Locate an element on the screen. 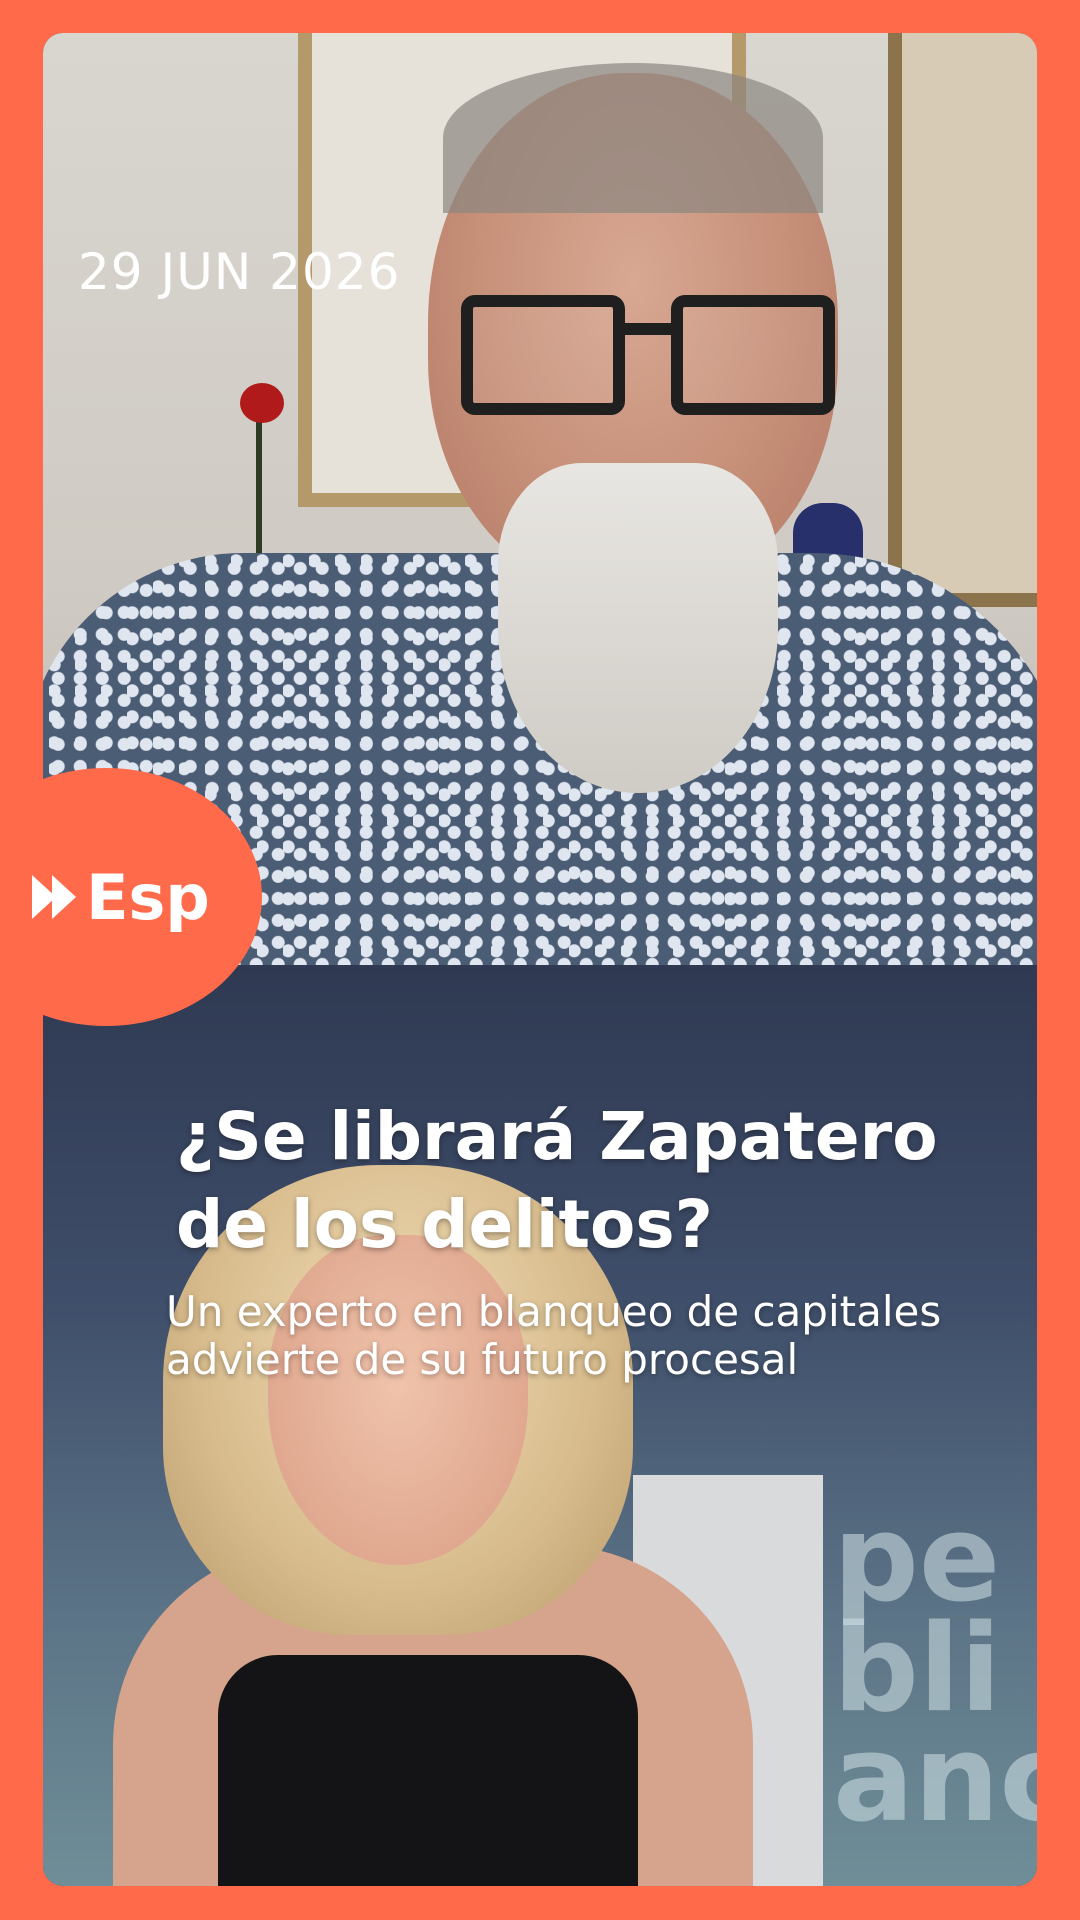 The width and height of the screenshot is (1080, 1920). story-date: 29 JUN 2026 is located at coordinates (239, 272).